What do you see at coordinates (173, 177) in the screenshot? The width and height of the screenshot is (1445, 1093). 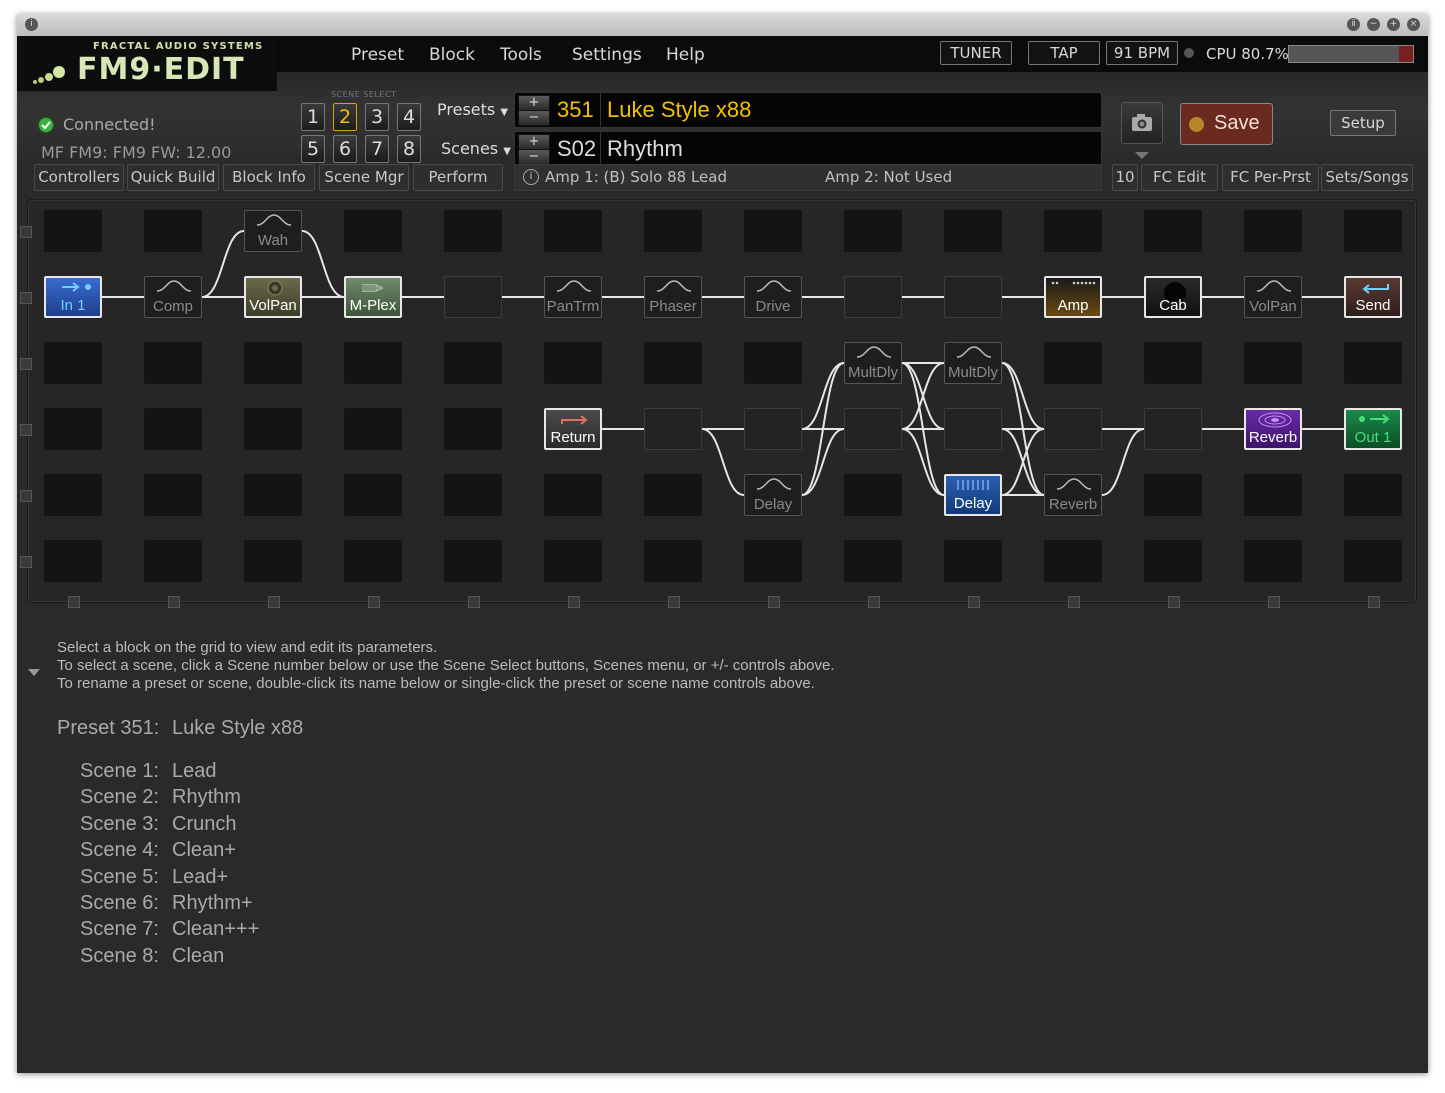 I see `quick-build-button: Quick Build` at bounding box center [173, 177].